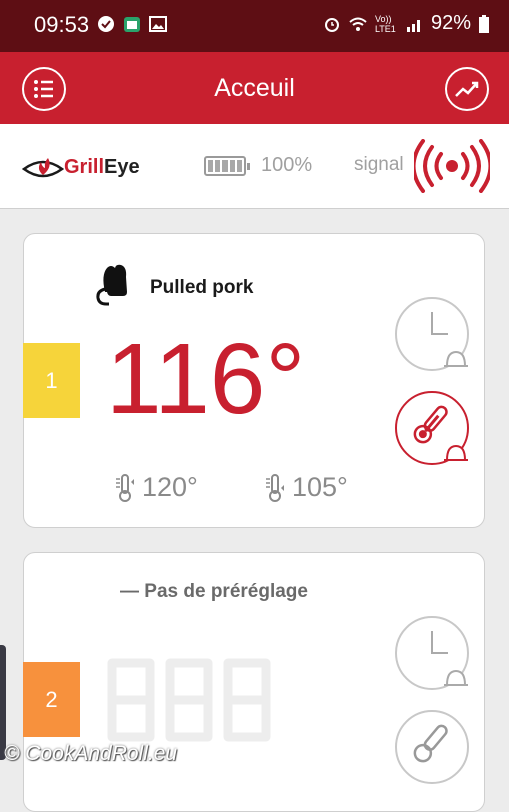  What do you see at coordinates (43, 168) in the screenshot?
I see `flame-eye-icon` at bounding box center [43, 168].